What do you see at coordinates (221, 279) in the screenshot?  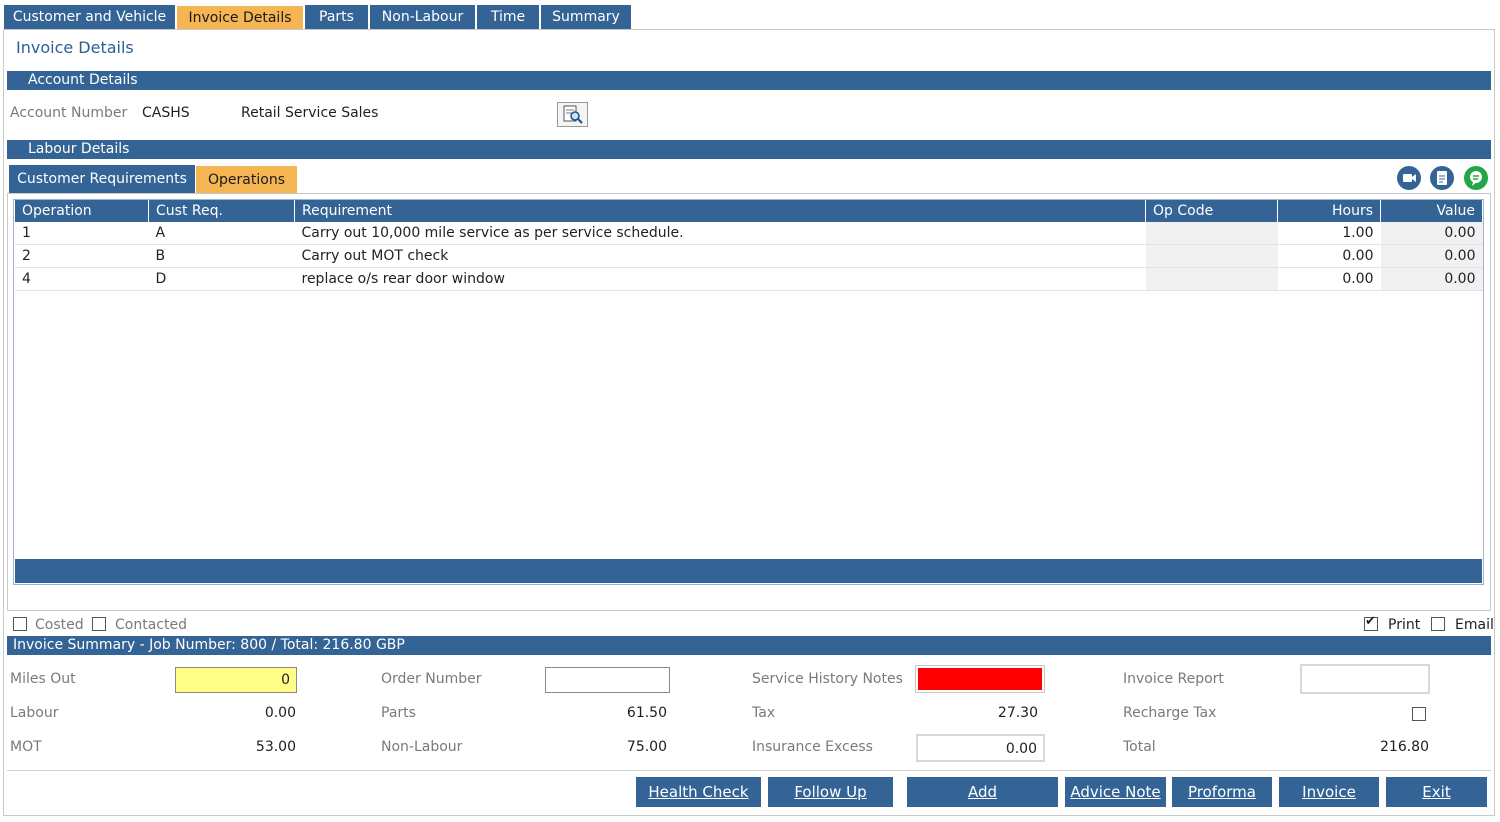 I see `cell-cust-req: D` at bounding box center [221, 279].